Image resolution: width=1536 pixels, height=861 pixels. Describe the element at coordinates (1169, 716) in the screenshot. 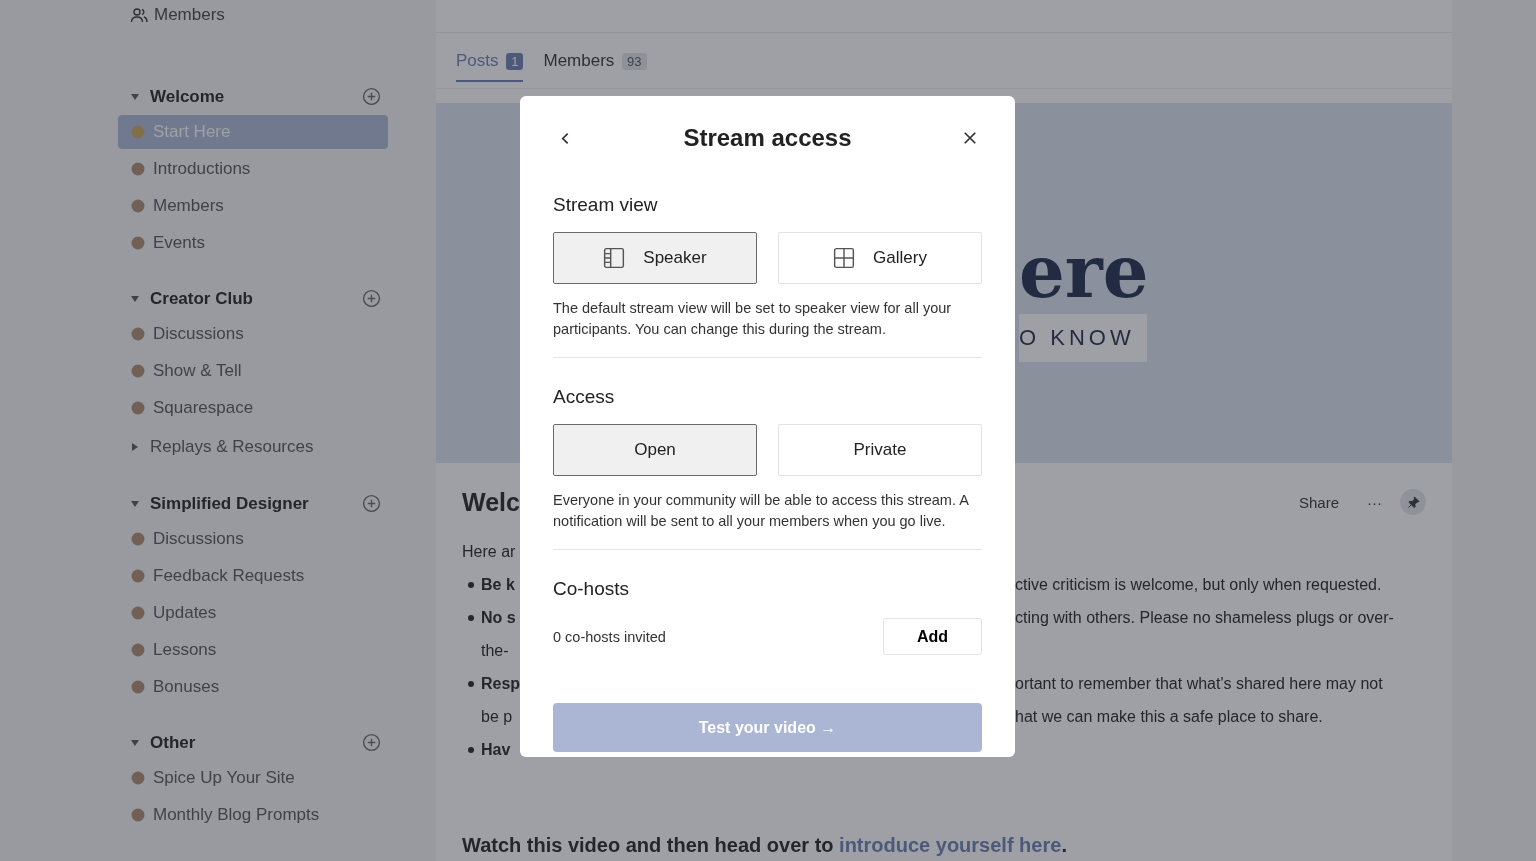

I see `post-text: hat we can make this a safe place to share.` at that location.